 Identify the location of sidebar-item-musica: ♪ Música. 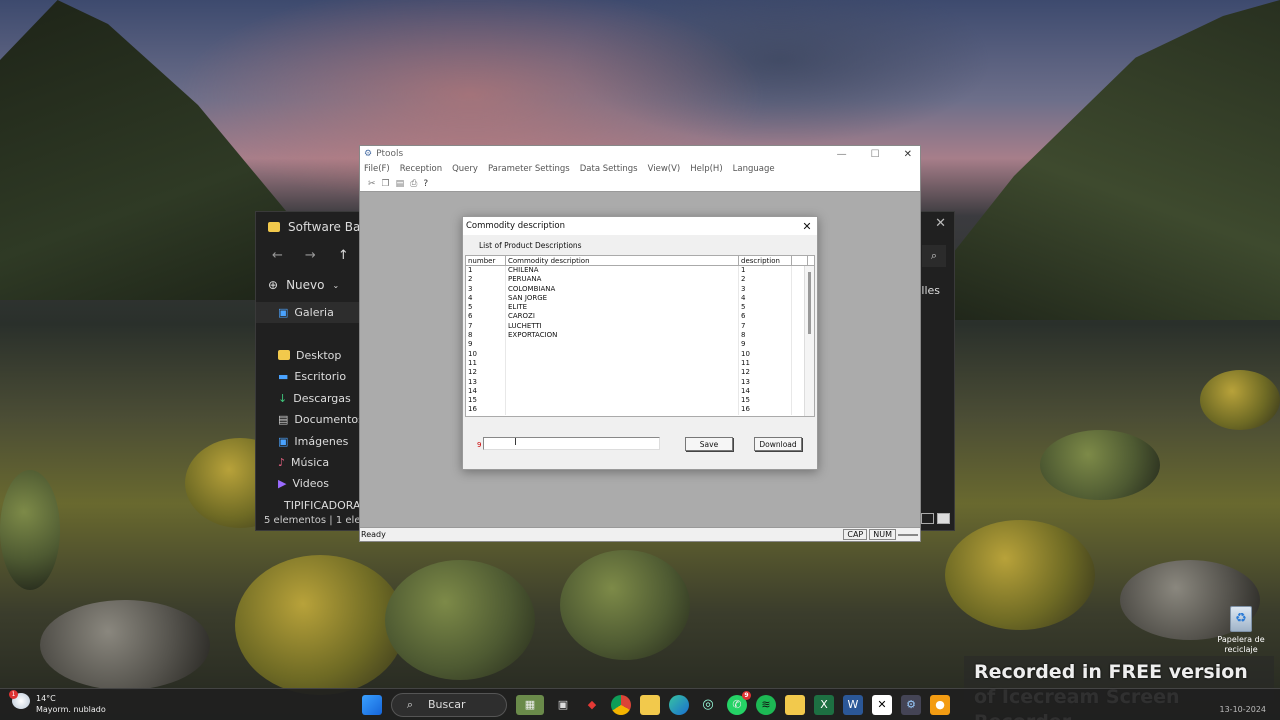
(307, 462).